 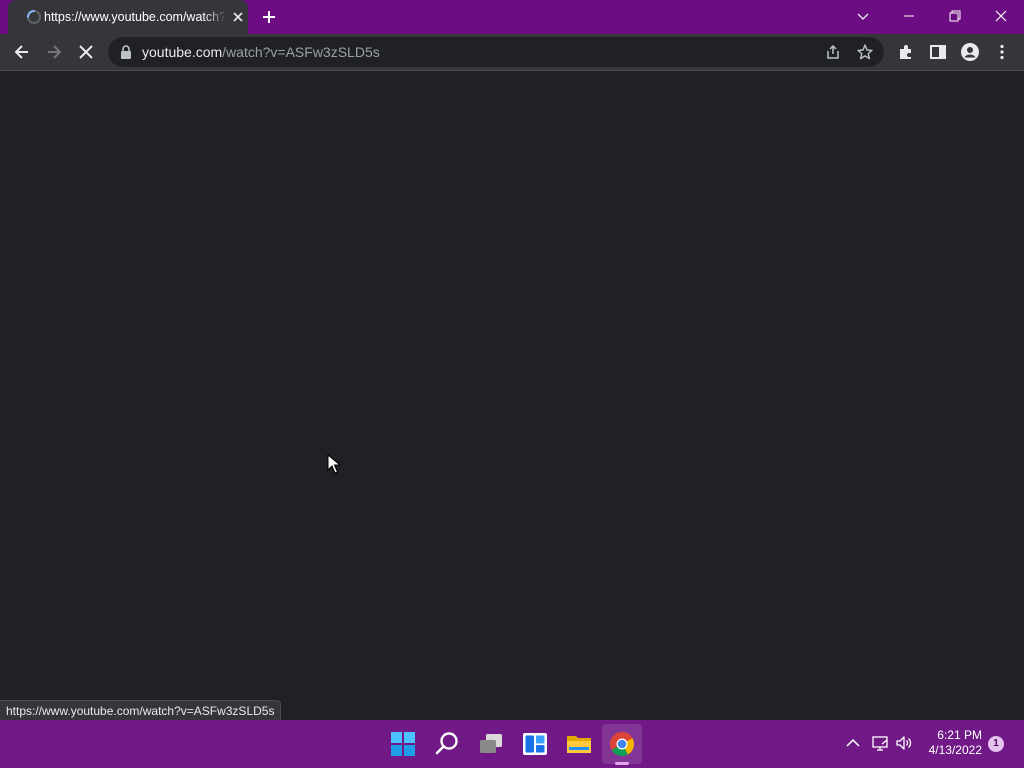 I want to click on browser-toolbar: youtube.com/watch?v=ASFw3zSLD5s, so click(x=512, y=52).